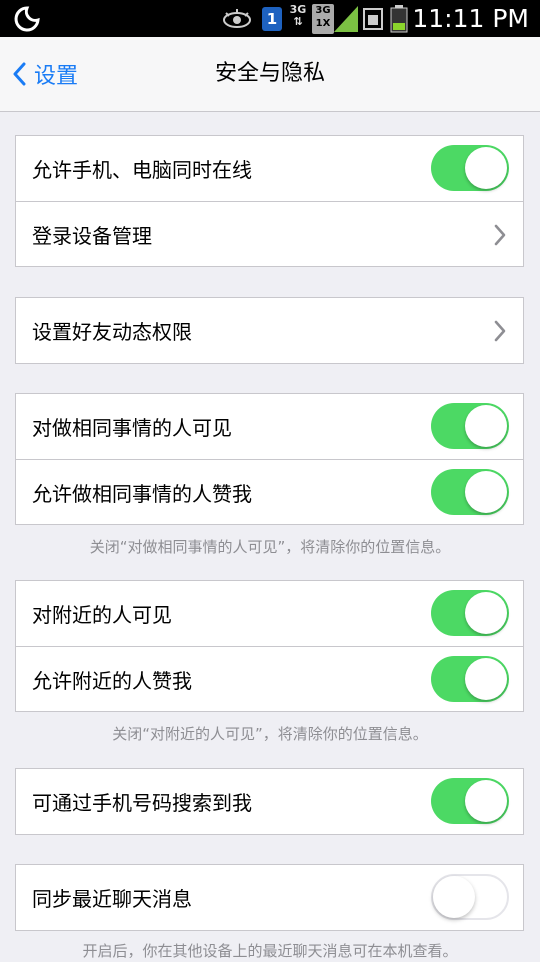  I want to click on settings-group-same-activity: 对做相同事情的人可见 允许做相同事情的人赞我, so click(269, 459).